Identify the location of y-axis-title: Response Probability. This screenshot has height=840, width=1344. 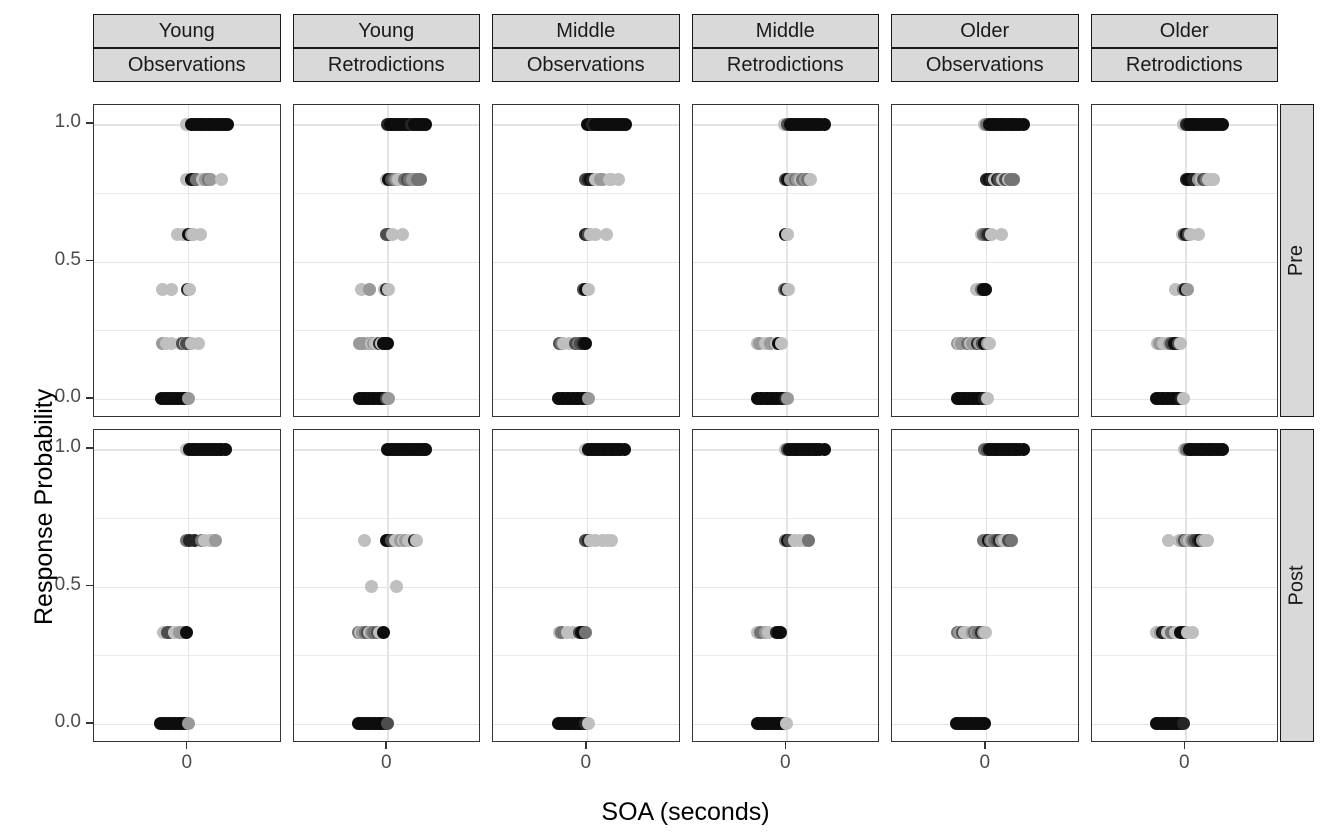
(44, 506).